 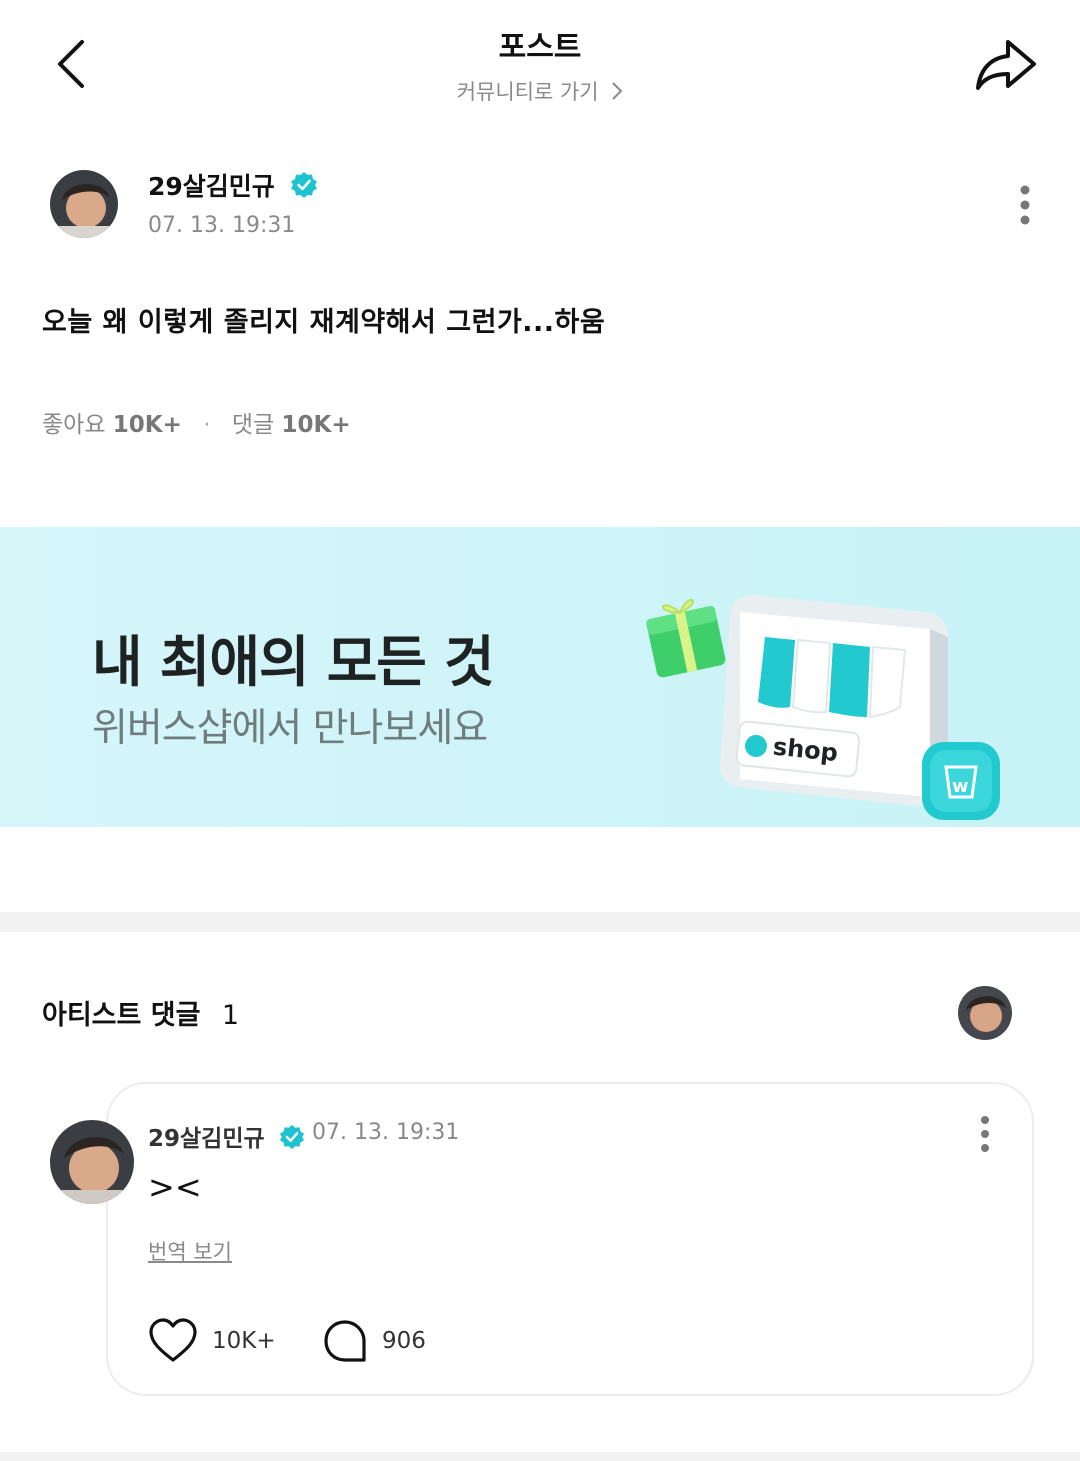 I want to click on author-avatar, so click(x=84, y=204).